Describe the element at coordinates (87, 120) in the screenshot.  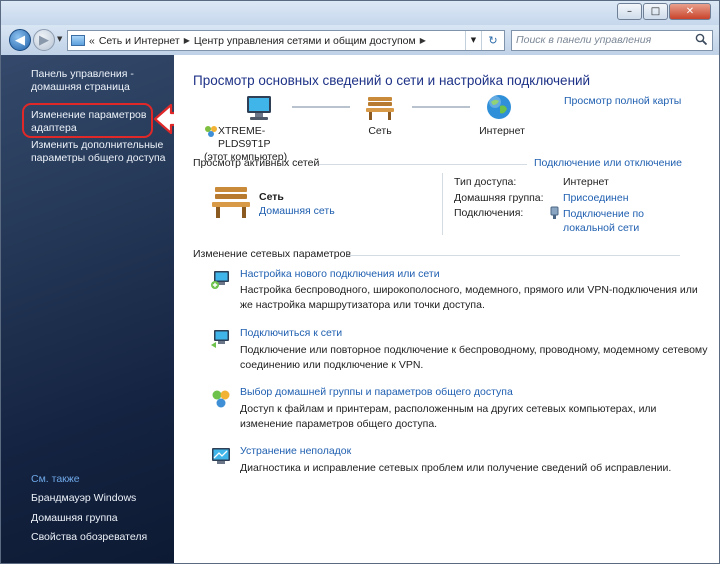
I see `highlight-oval` at that location.